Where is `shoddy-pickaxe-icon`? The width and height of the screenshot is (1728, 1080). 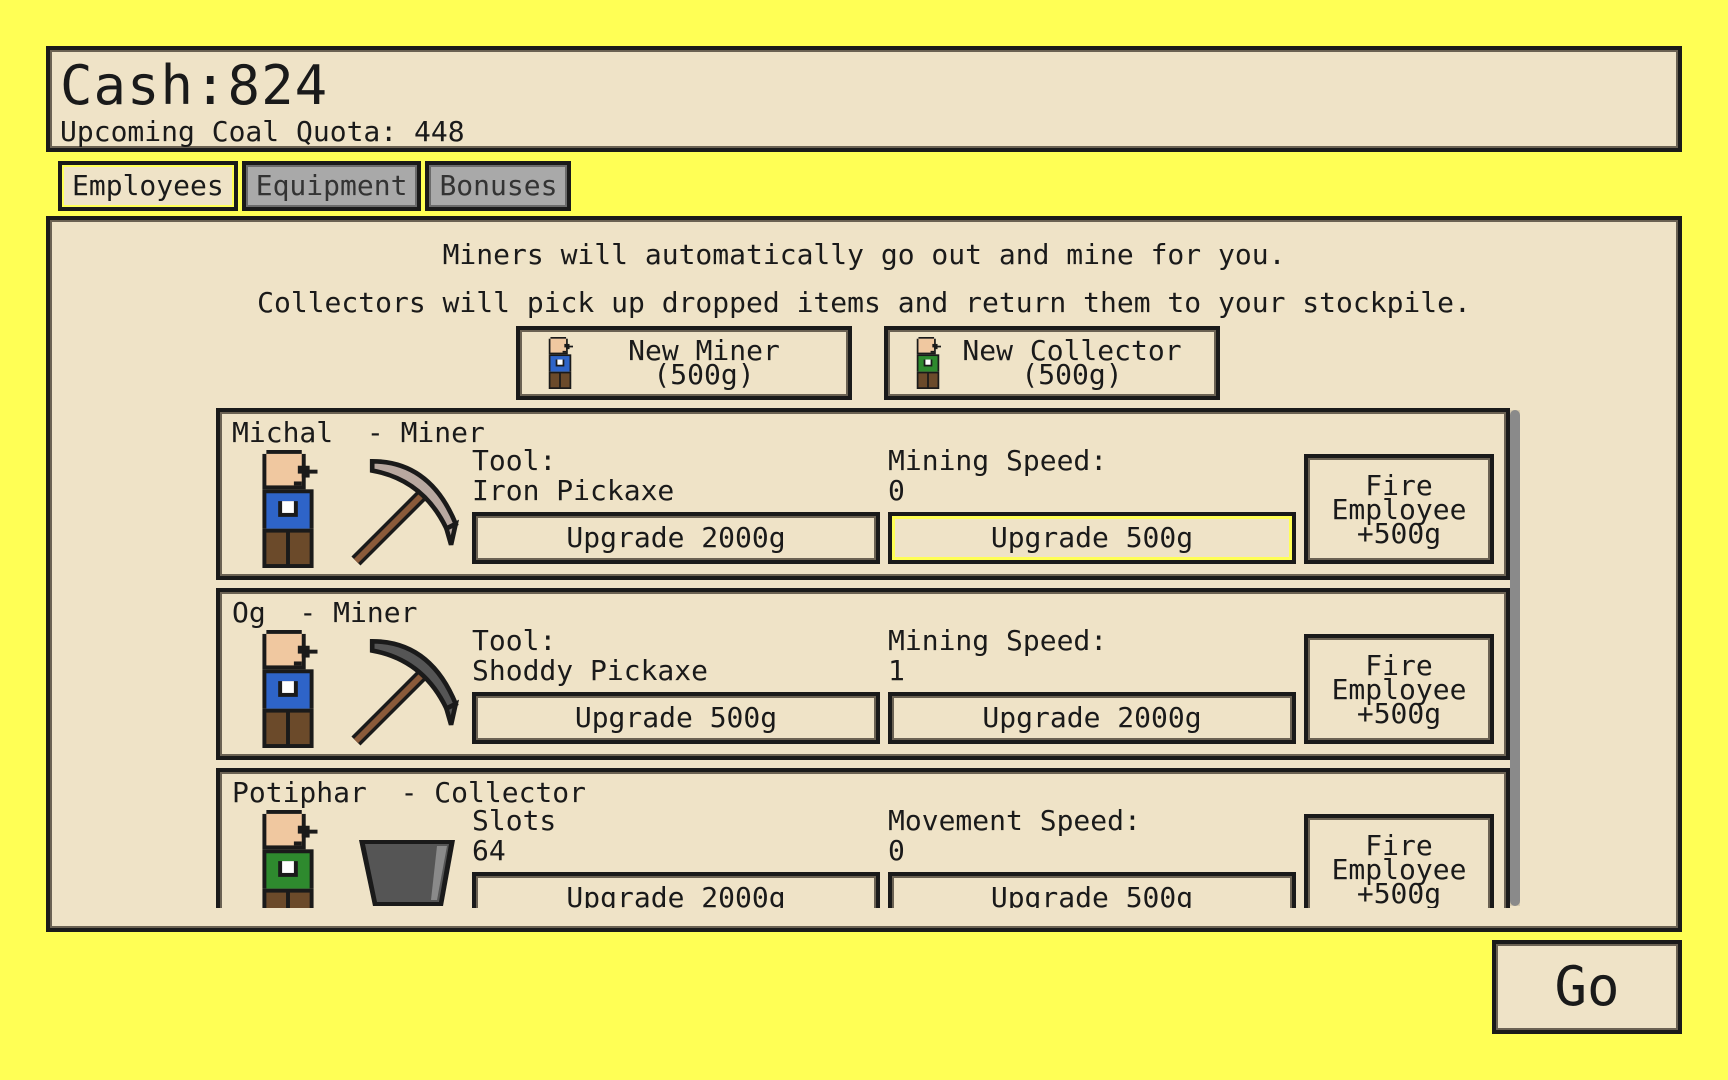
shoddy-pickaxe-icon is located at coordinates (407, 690).